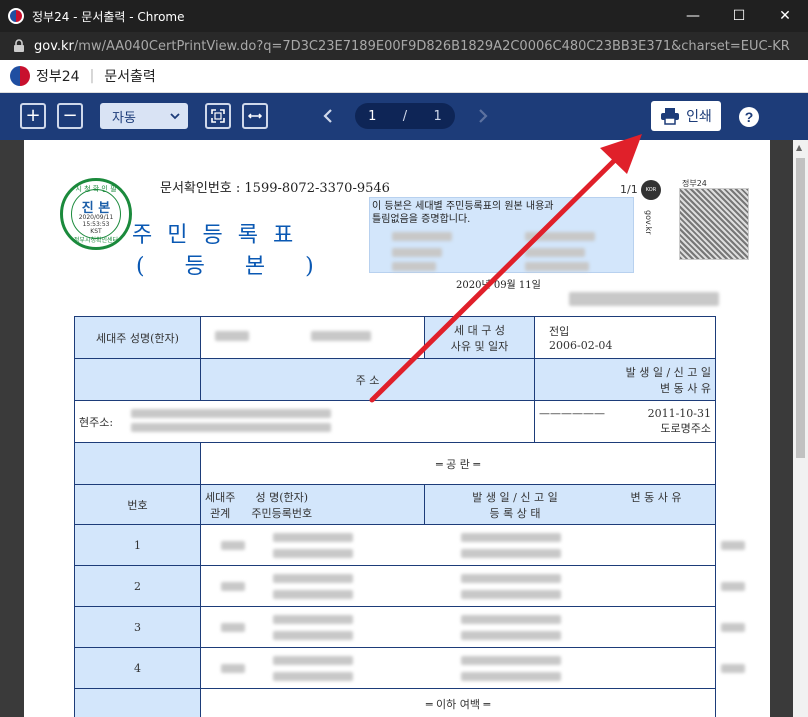  Describe the element at coordinates (463, 213) in the screenshot. I see `cert-statement: 이 등본은 세대별 주민등록표의 원본 내용과 틀림없음을 증명합니다.` at that location.